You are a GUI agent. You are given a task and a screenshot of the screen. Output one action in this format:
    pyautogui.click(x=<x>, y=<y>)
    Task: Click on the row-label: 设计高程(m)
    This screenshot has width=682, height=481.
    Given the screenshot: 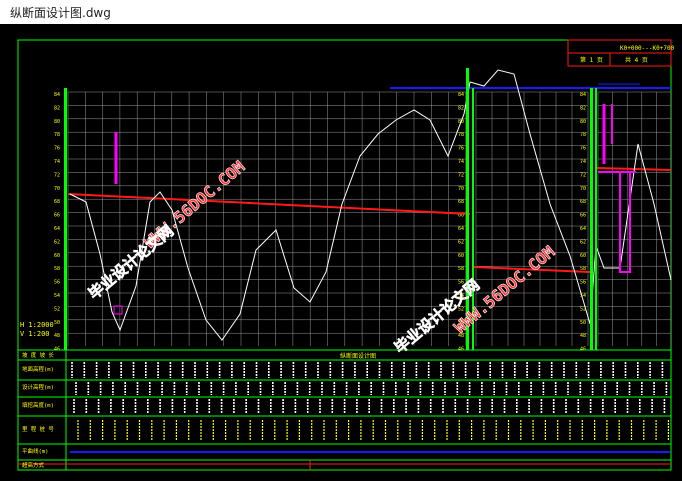 What is the action you would take?
    pyautogui.click(x=38, y=387)
    